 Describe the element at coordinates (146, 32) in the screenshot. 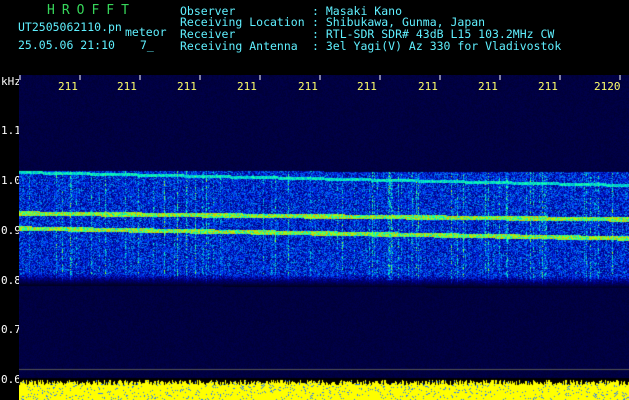

I see `mode-label: meteor` at that location.